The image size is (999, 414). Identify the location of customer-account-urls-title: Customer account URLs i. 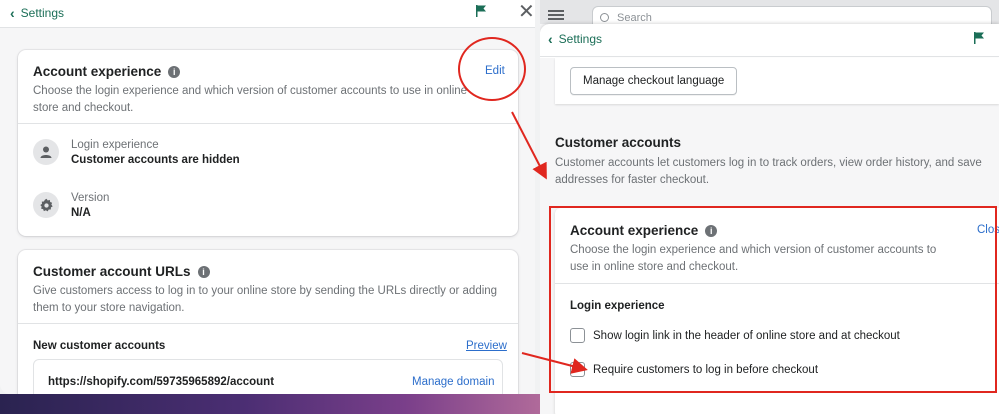
(121, 271).